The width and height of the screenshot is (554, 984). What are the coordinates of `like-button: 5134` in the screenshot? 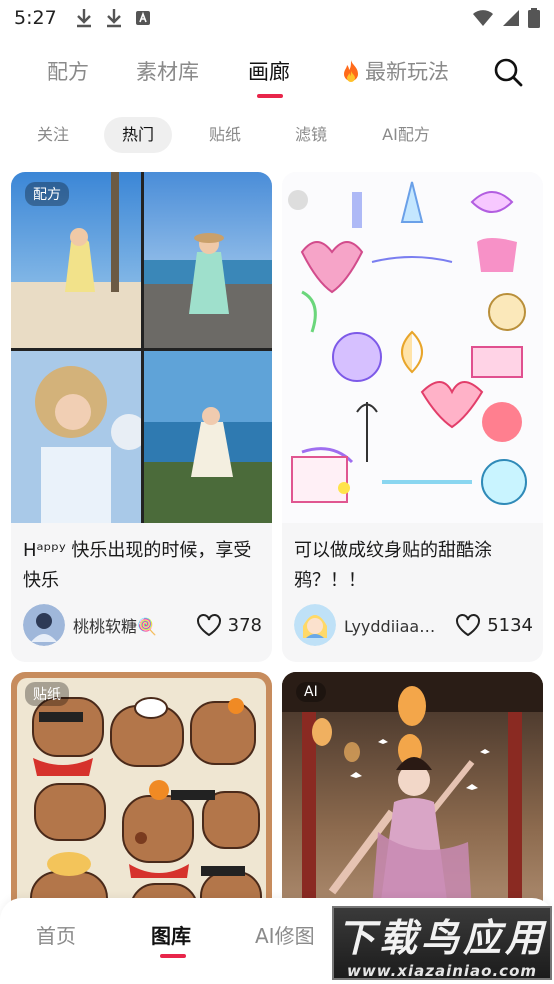 It's located at (494, 625).